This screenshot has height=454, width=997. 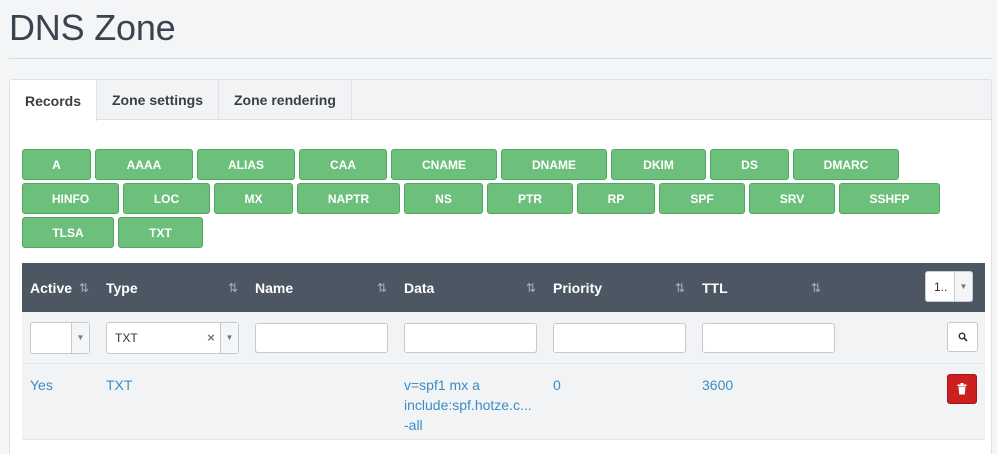 What do you see at coordinates (762, 287) in the screenshot?
I see `column-header-ttl: TTL ⇅` at bounding box center [762, 287].